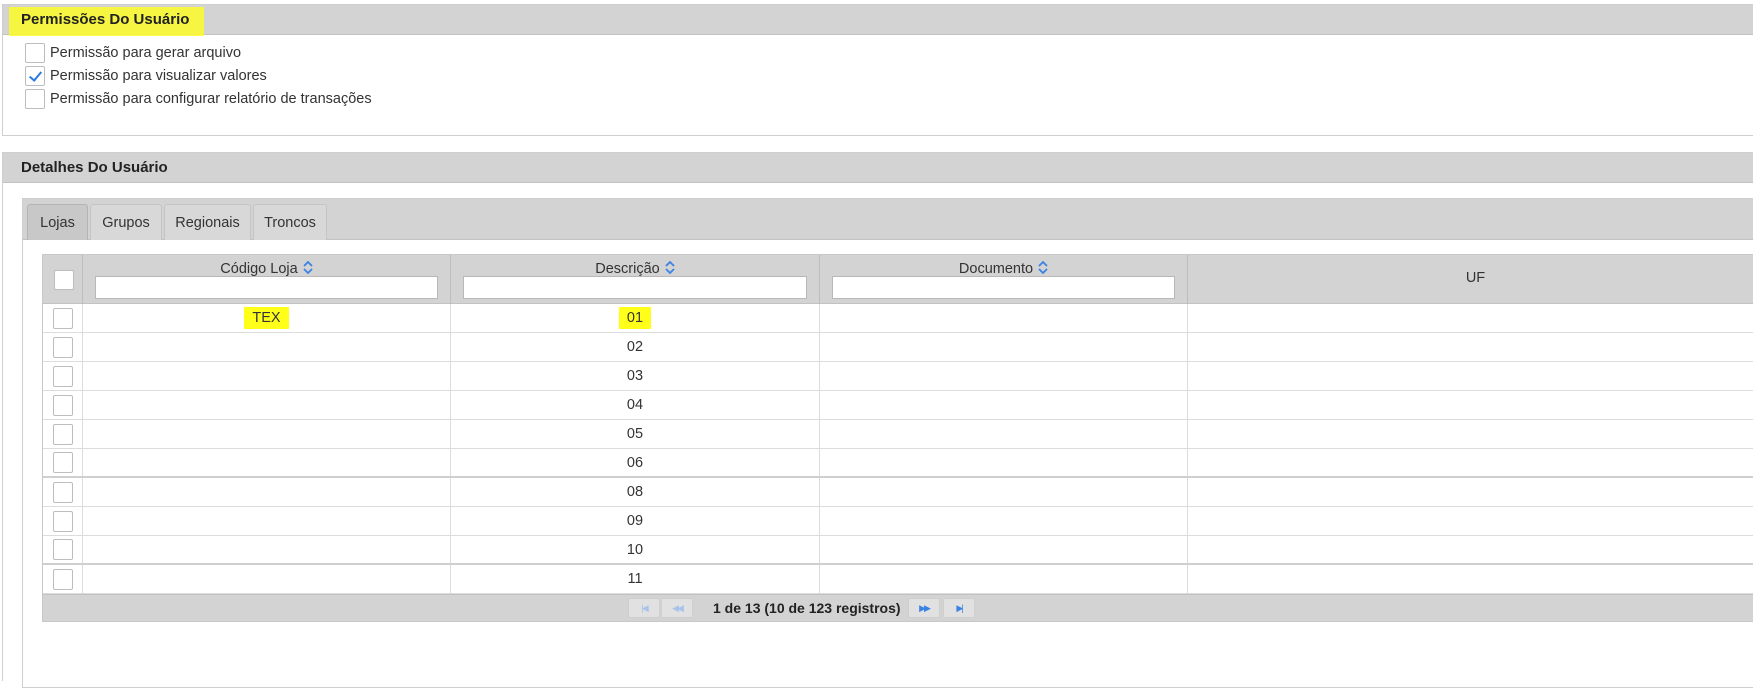 This screenshot has height=688, width=1753. Describe the element at coordinates (924, 608) in the screenshot. I see `next-page-icon: ▶▶` at that location.